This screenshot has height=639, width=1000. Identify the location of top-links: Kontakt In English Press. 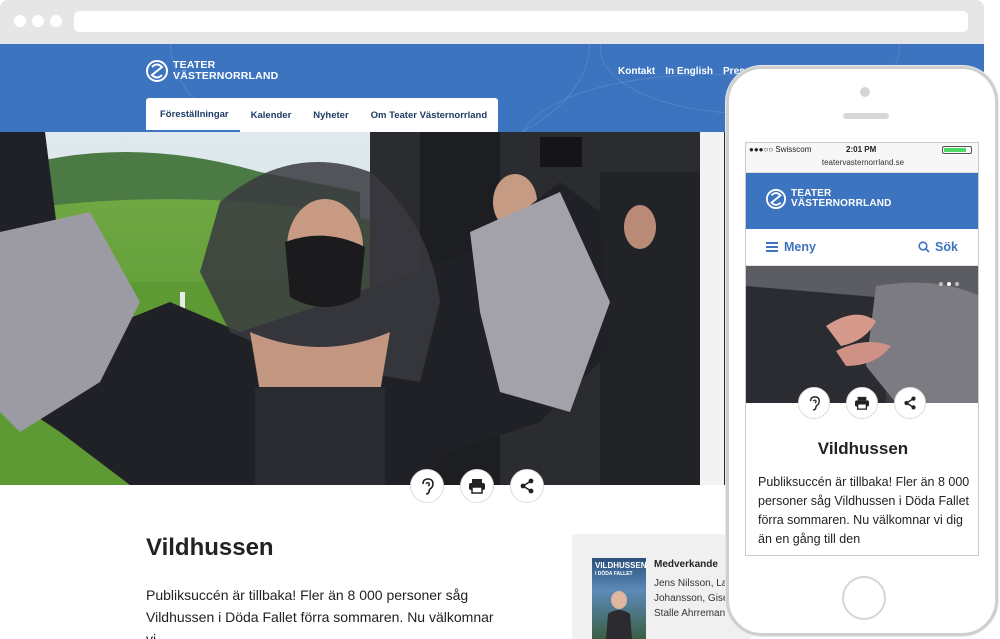
(684, 71).